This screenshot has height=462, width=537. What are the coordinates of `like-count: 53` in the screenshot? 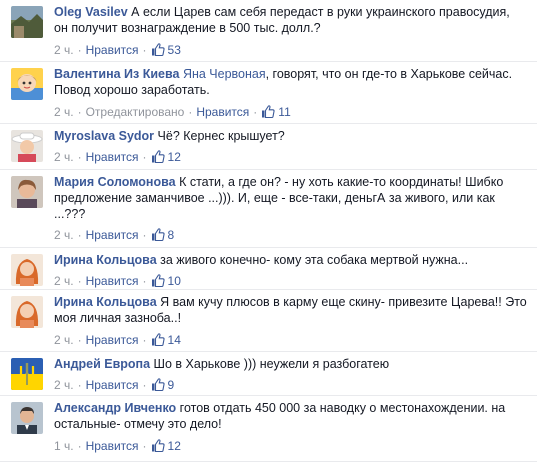 It's located at (174, 50).